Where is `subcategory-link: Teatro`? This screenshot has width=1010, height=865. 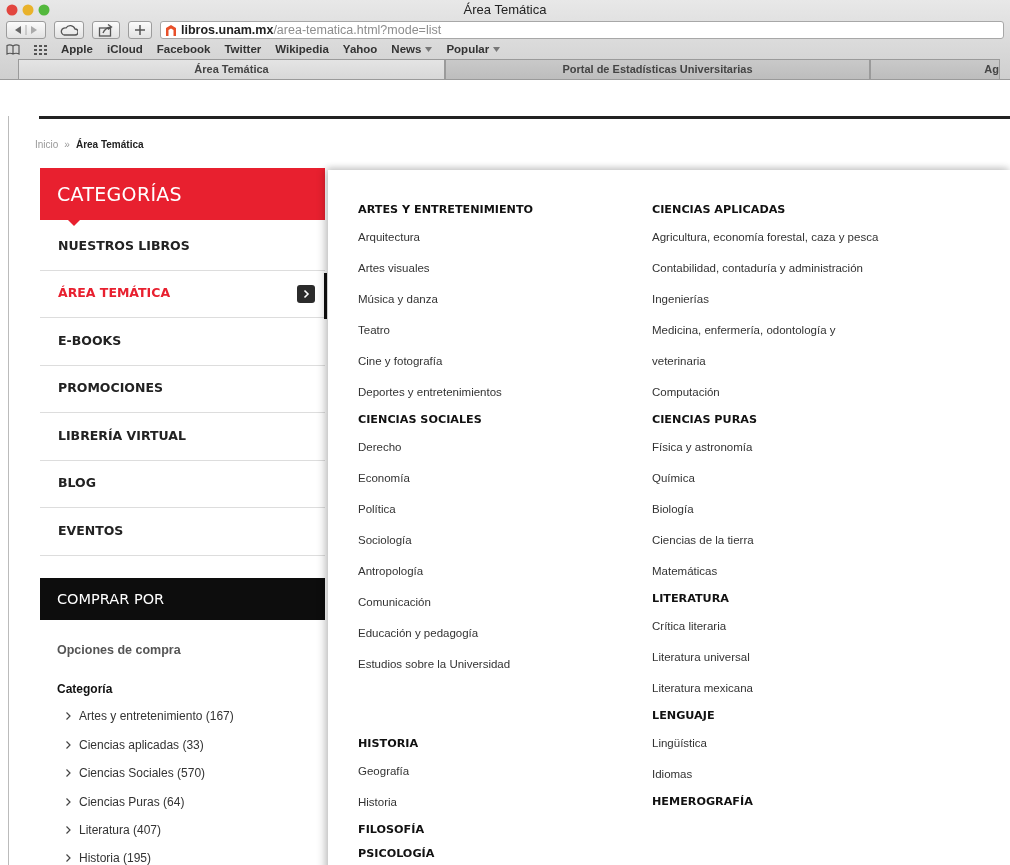
subcategory-link: Teatro is located at coordinates (475, 330).